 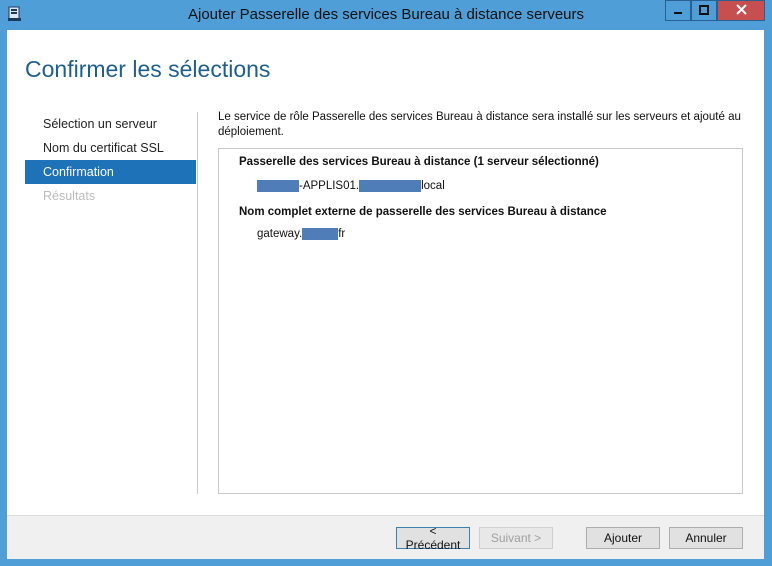 I want to click on minimize-button, so click(x=678, y=10).